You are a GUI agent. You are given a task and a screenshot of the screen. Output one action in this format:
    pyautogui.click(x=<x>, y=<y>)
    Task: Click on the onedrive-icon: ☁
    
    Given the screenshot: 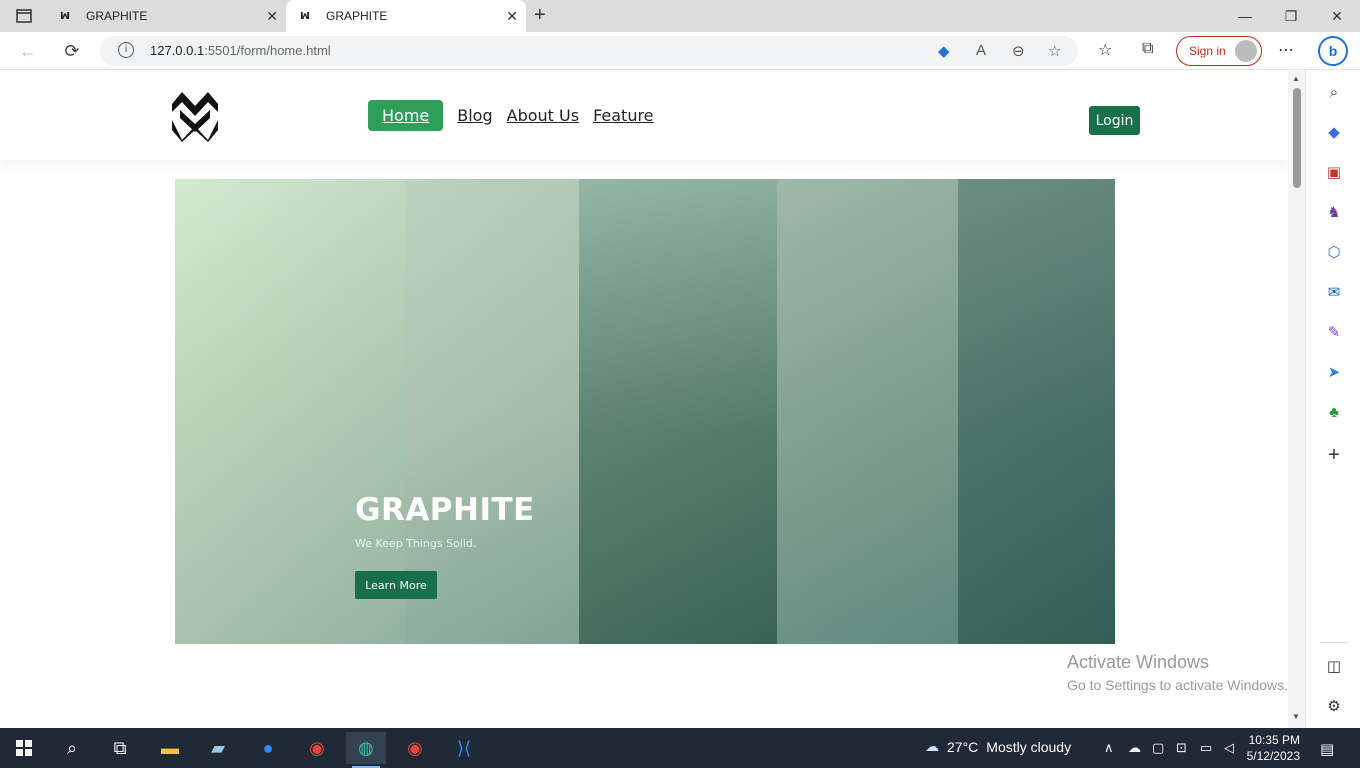 What is the action you would take?
    pyautogui.click(x=1134, y=748)
    